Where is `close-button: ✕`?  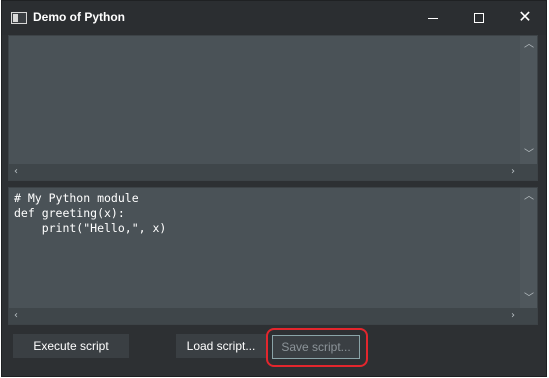 close-button: ✕ is located at coordinates (525, 18).